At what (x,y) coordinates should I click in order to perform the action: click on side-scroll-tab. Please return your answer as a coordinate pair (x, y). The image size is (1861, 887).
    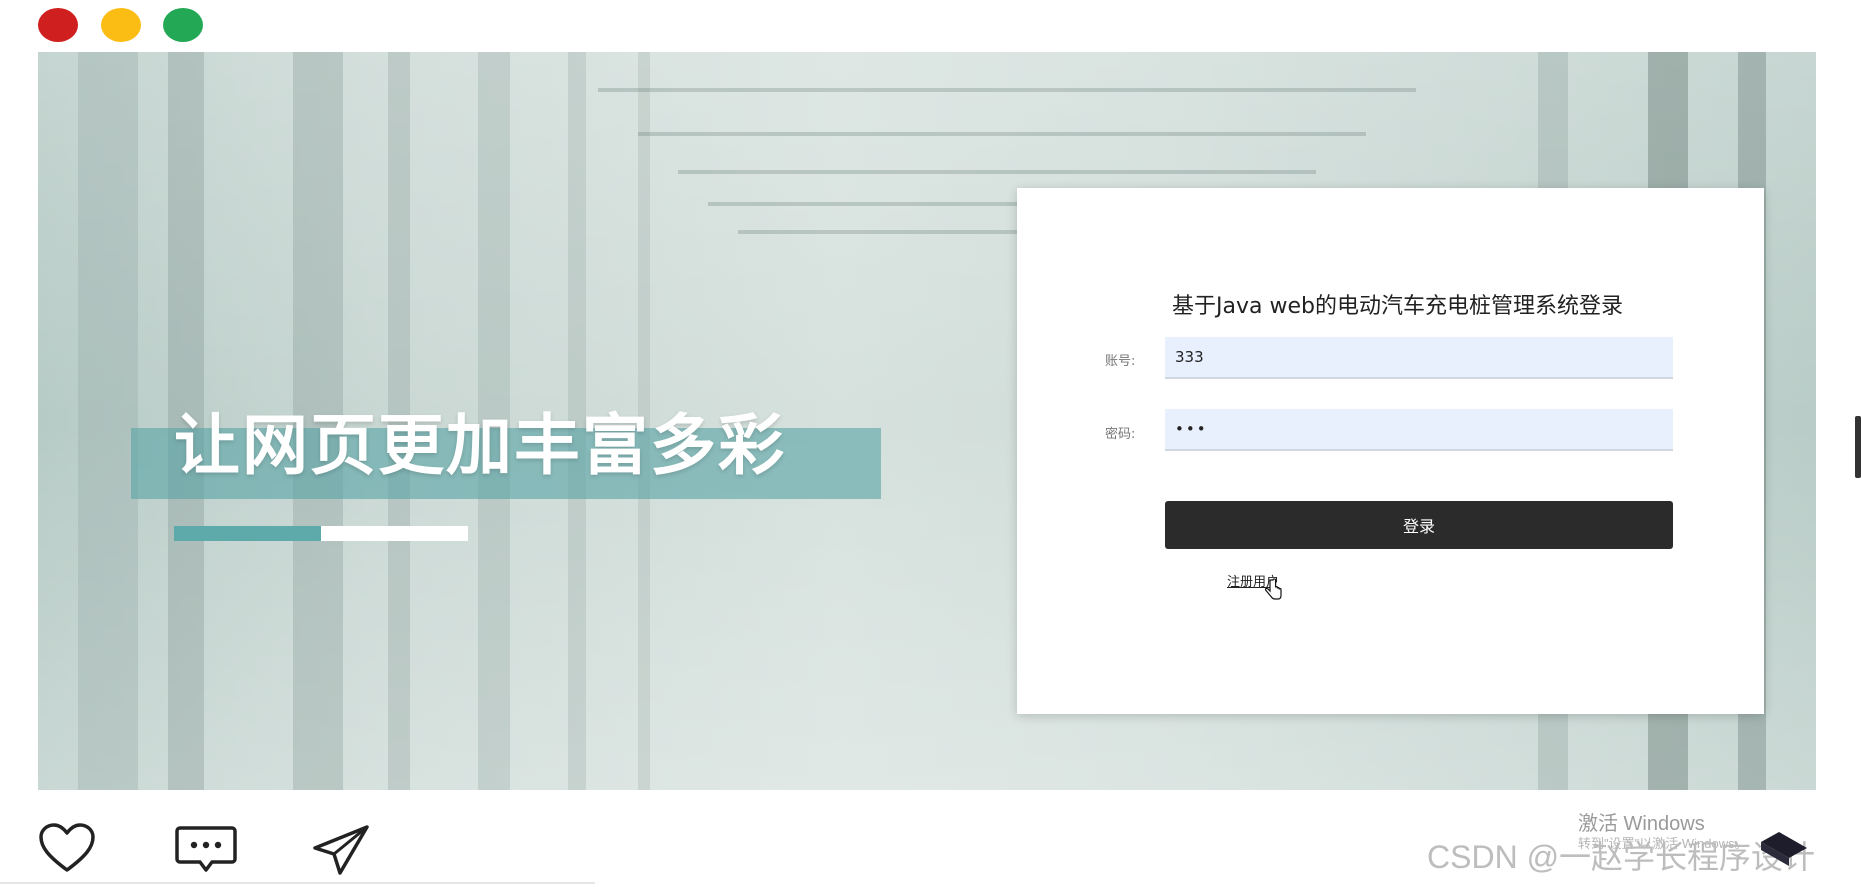
    Looking at the image, I should click on (1858, 447).